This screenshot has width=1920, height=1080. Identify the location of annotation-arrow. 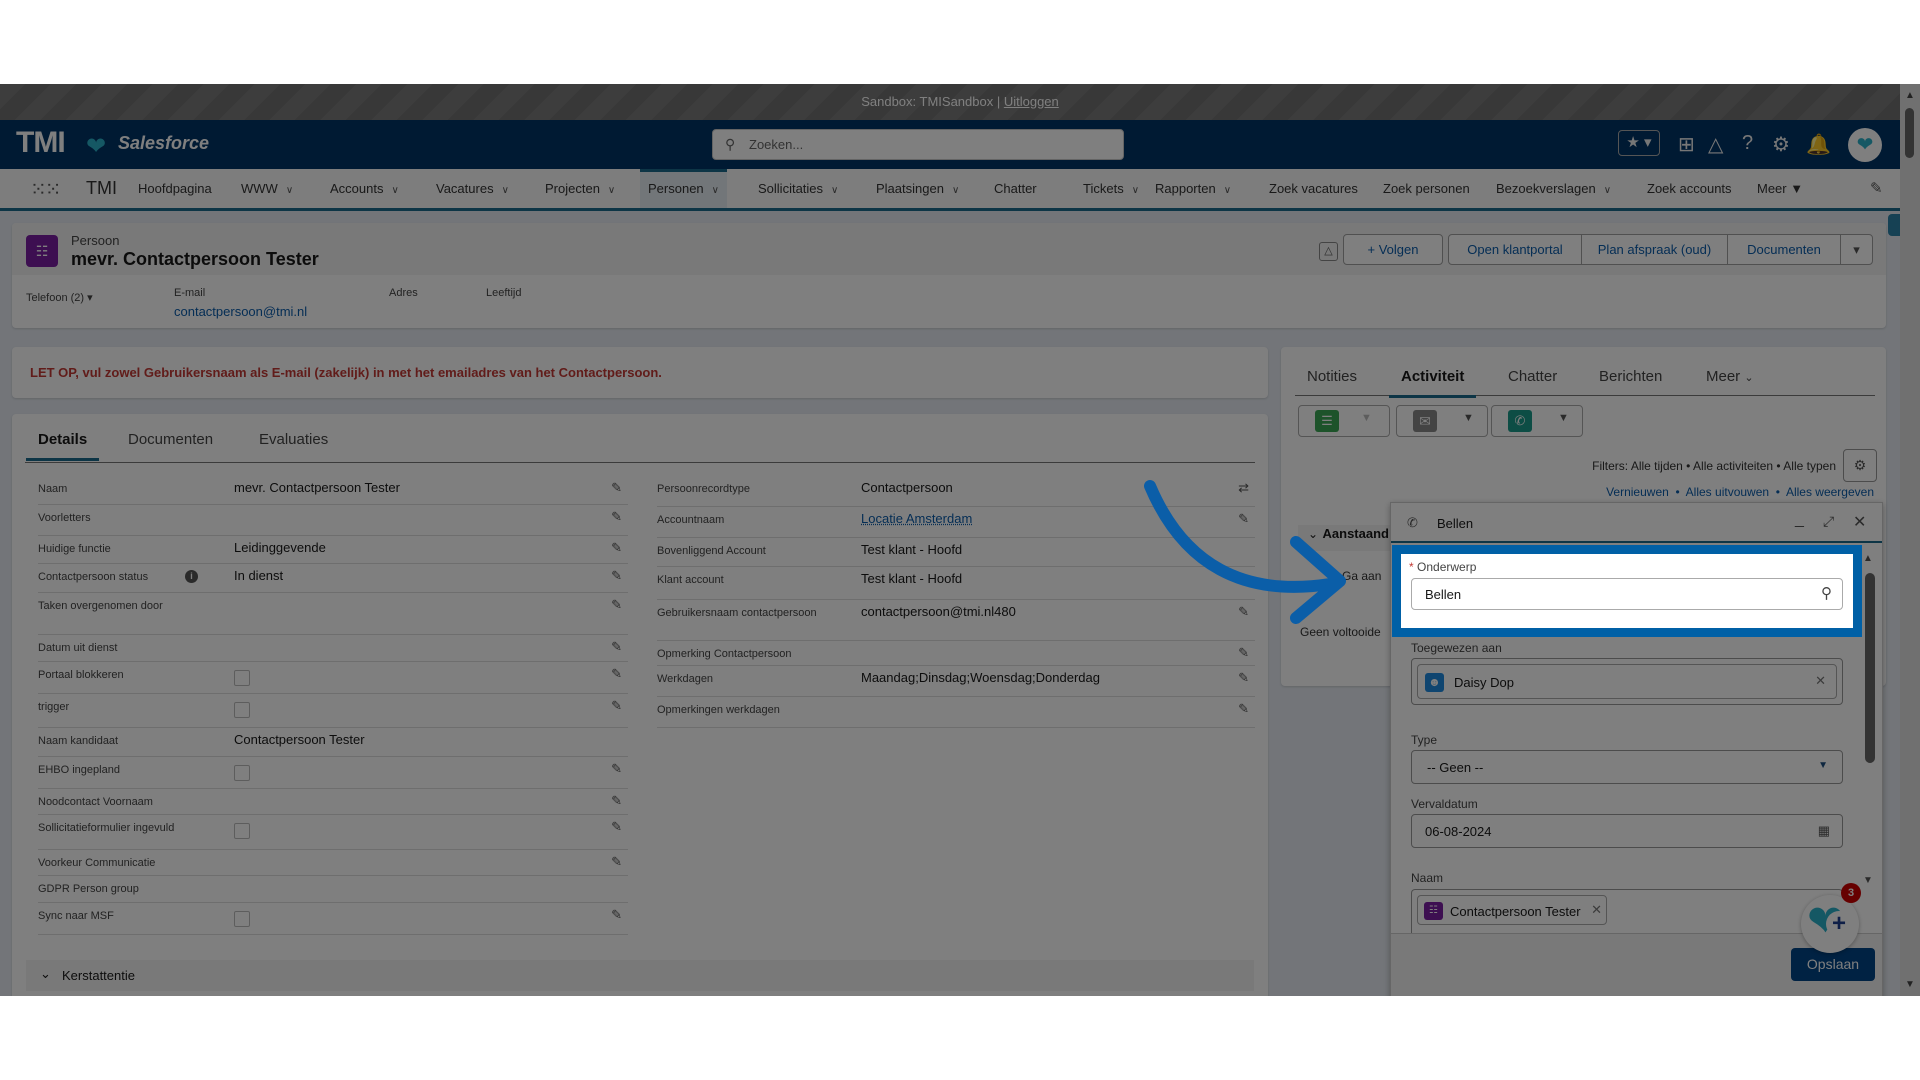
(1245, 552).